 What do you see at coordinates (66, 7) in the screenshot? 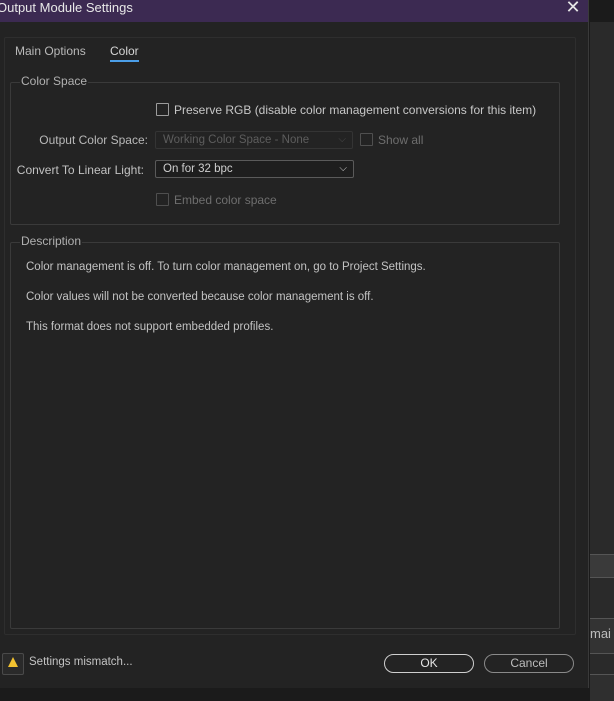
I see `window-title: Output Module Settings` at bounding box center [66, 7].